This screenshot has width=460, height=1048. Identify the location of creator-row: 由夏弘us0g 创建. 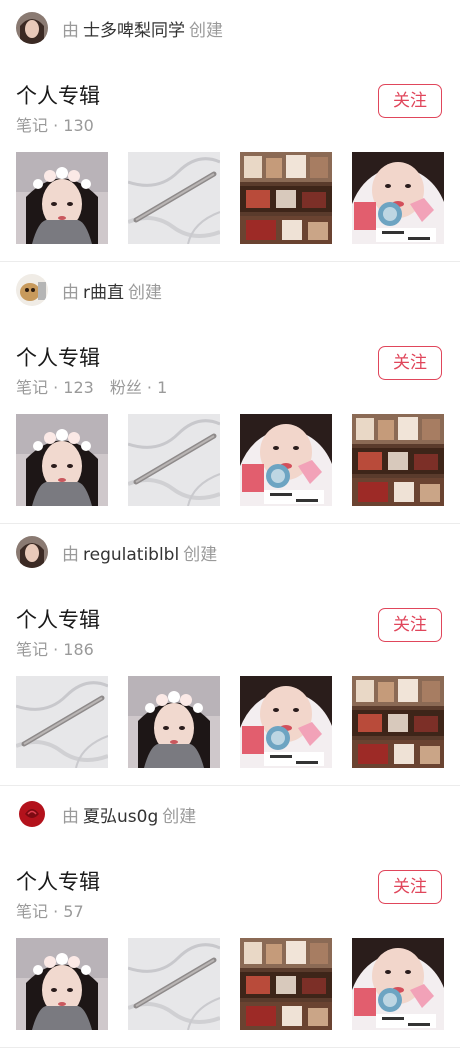
(106, 814).